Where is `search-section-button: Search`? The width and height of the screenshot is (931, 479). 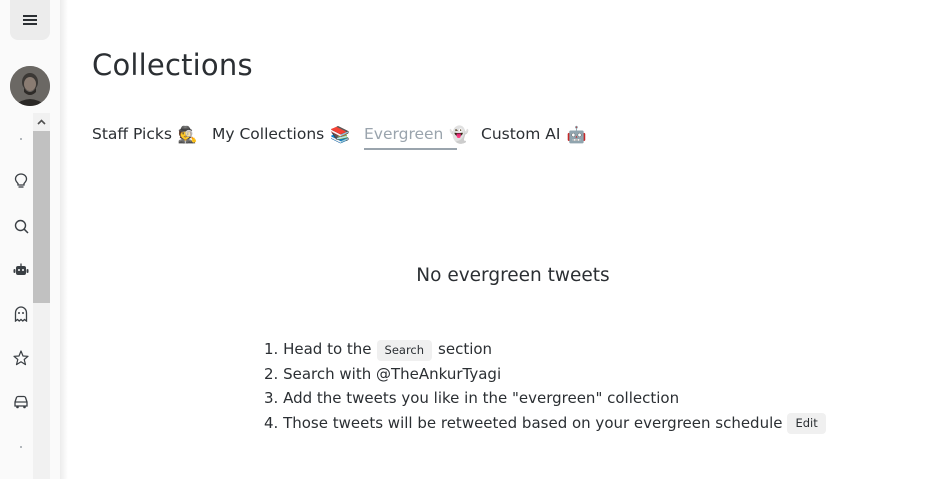
search-section-button: Search is located at coordinates (404, 350).